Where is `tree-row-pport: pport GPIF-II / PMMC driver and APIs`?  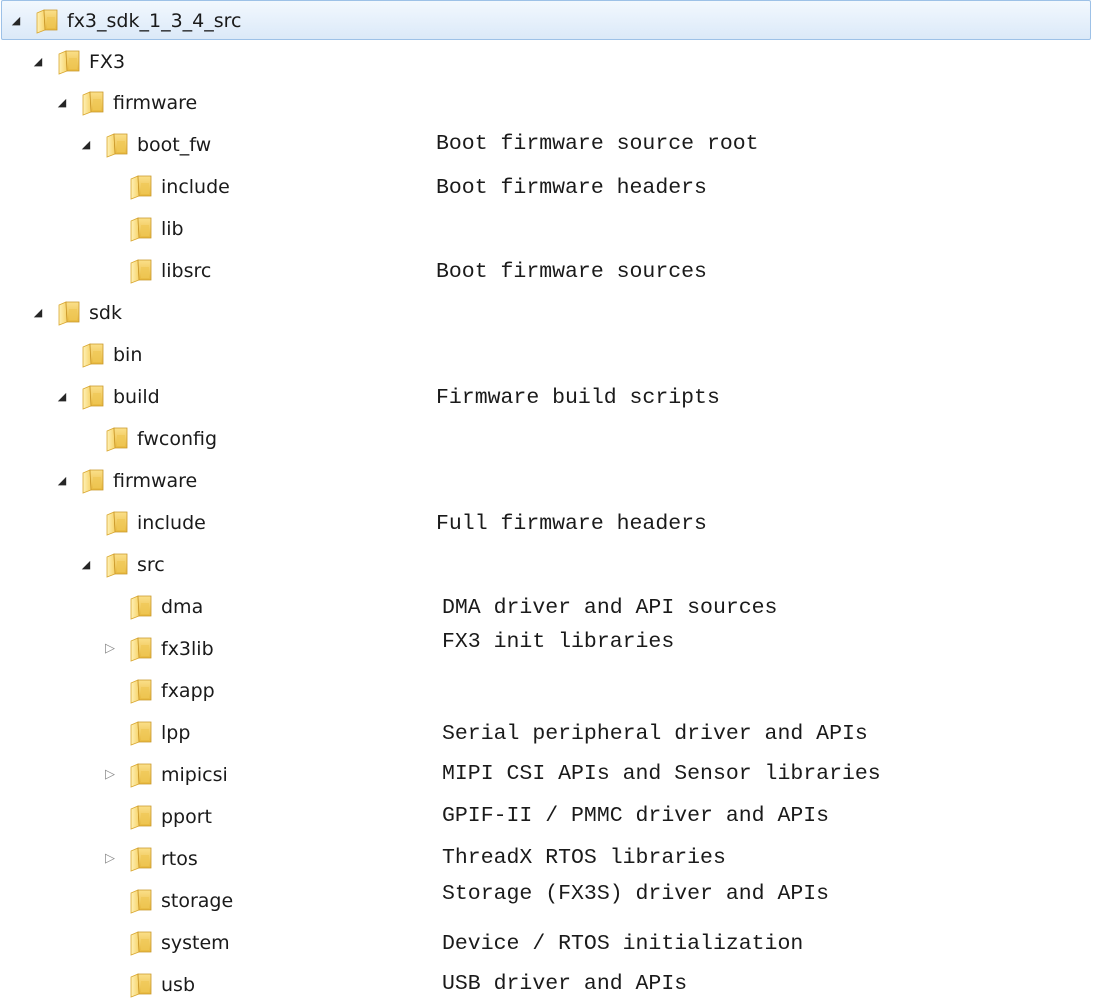 tree-row-pport: pport GPIF-II / PMMC driver and APIs is located at coordinates (547, 817).